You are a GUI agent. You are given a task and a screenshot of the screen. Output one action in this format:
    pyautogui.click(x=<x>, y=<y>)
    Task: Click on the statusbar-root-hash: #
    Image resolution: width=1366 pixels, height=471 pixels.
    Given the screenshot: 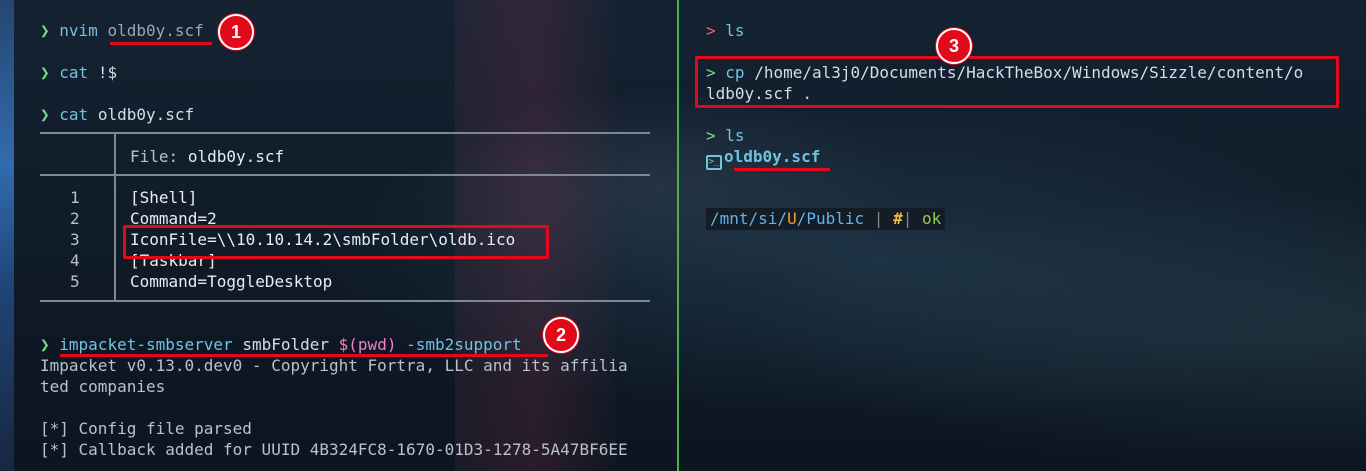 What is the action you would take?
    pyautogui.click(x=898, y=218)
    